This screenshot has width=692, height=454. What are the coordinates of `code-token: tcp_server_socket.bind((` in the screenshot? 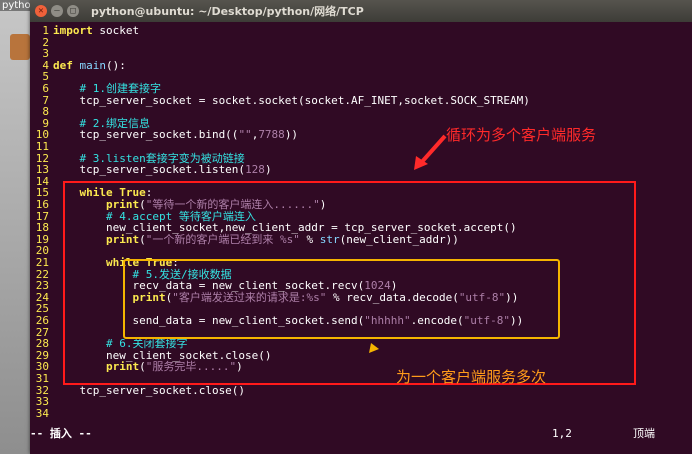 It's located at (146, 135).